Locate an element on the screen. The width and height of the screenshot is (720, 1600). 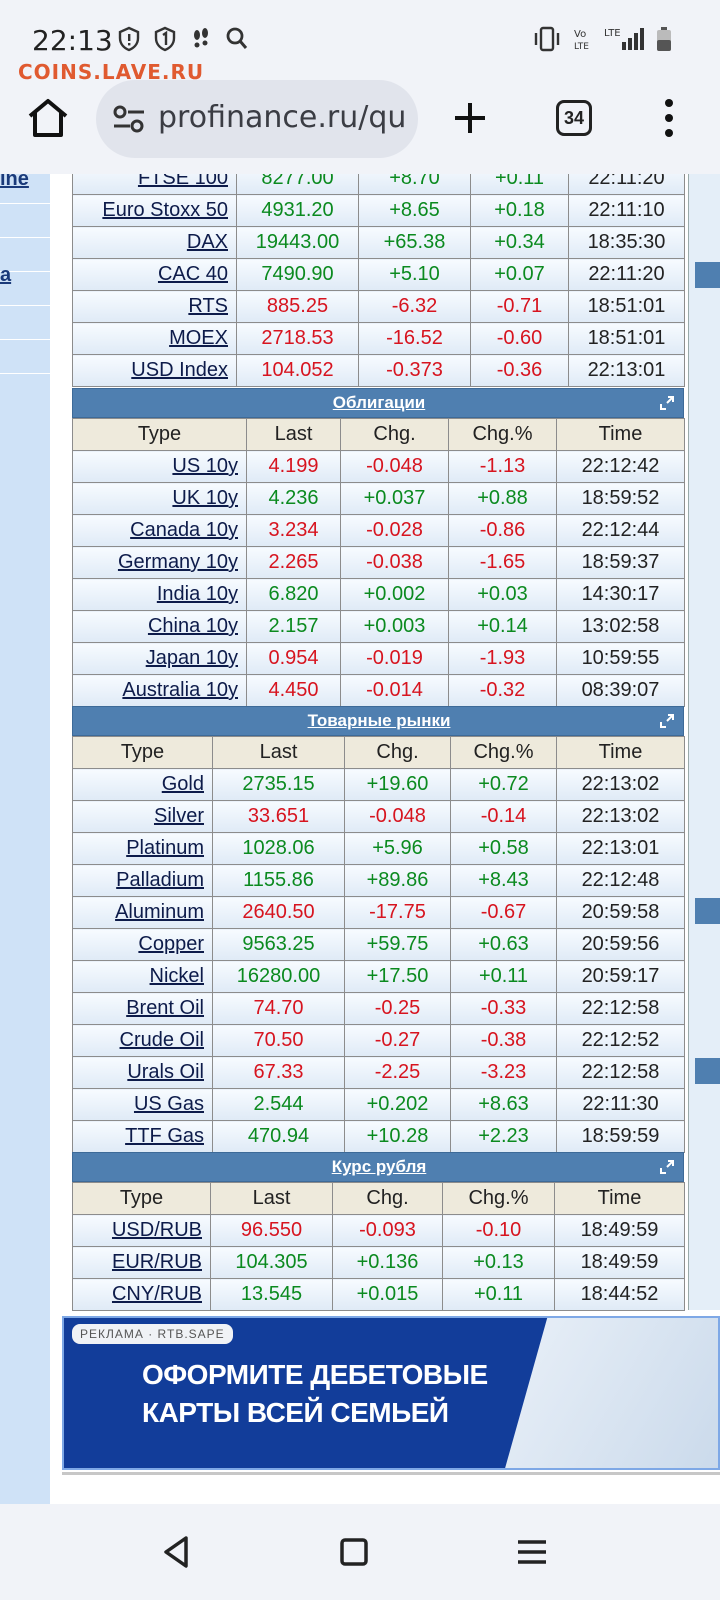
instrument-link: EUR/RUB is located at coordinates (157, 1262).